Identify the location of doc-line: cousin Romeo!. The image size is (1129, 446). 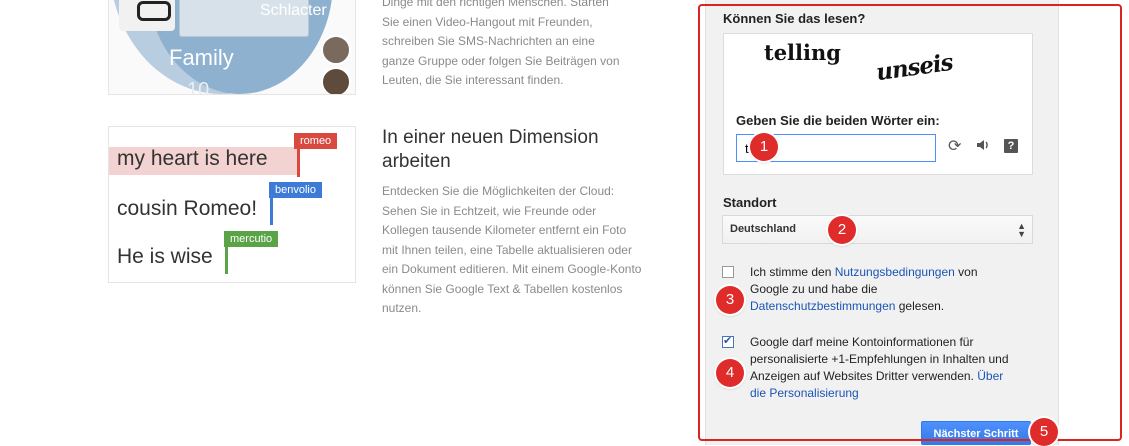
(187, 208).